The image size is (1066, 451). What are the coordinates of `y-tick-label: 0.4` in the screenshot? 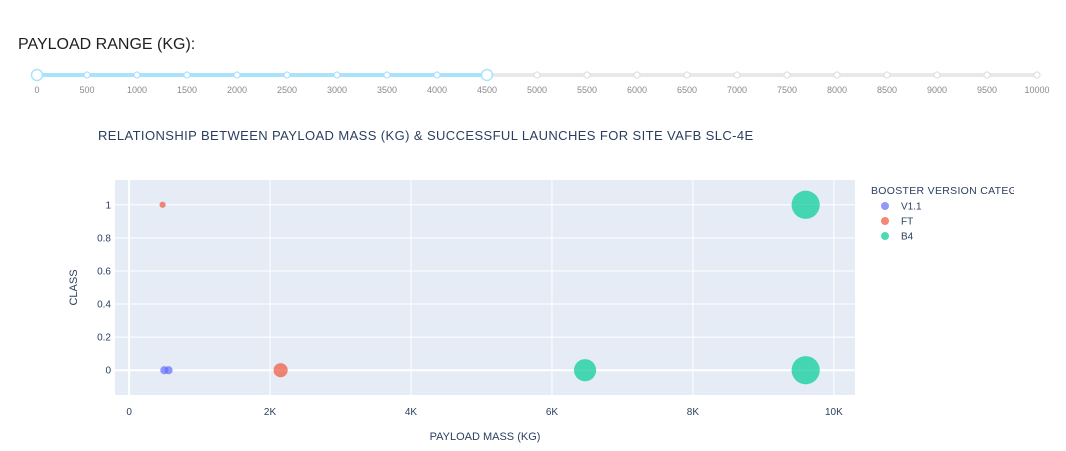 It's located at (104, 305).